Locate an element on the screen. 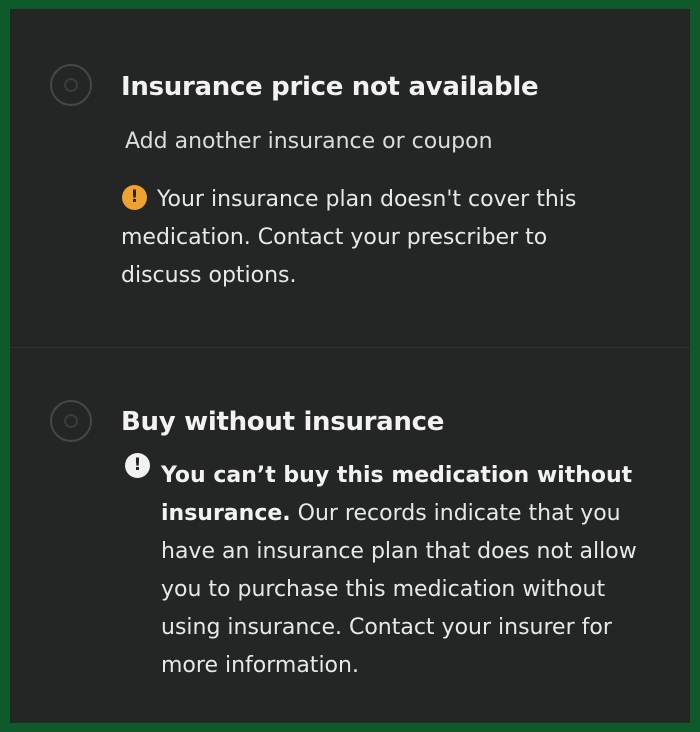 The width and height of the screenshot is (700, 732). info-alert-icon: ! is located at coordinates (137, 465).